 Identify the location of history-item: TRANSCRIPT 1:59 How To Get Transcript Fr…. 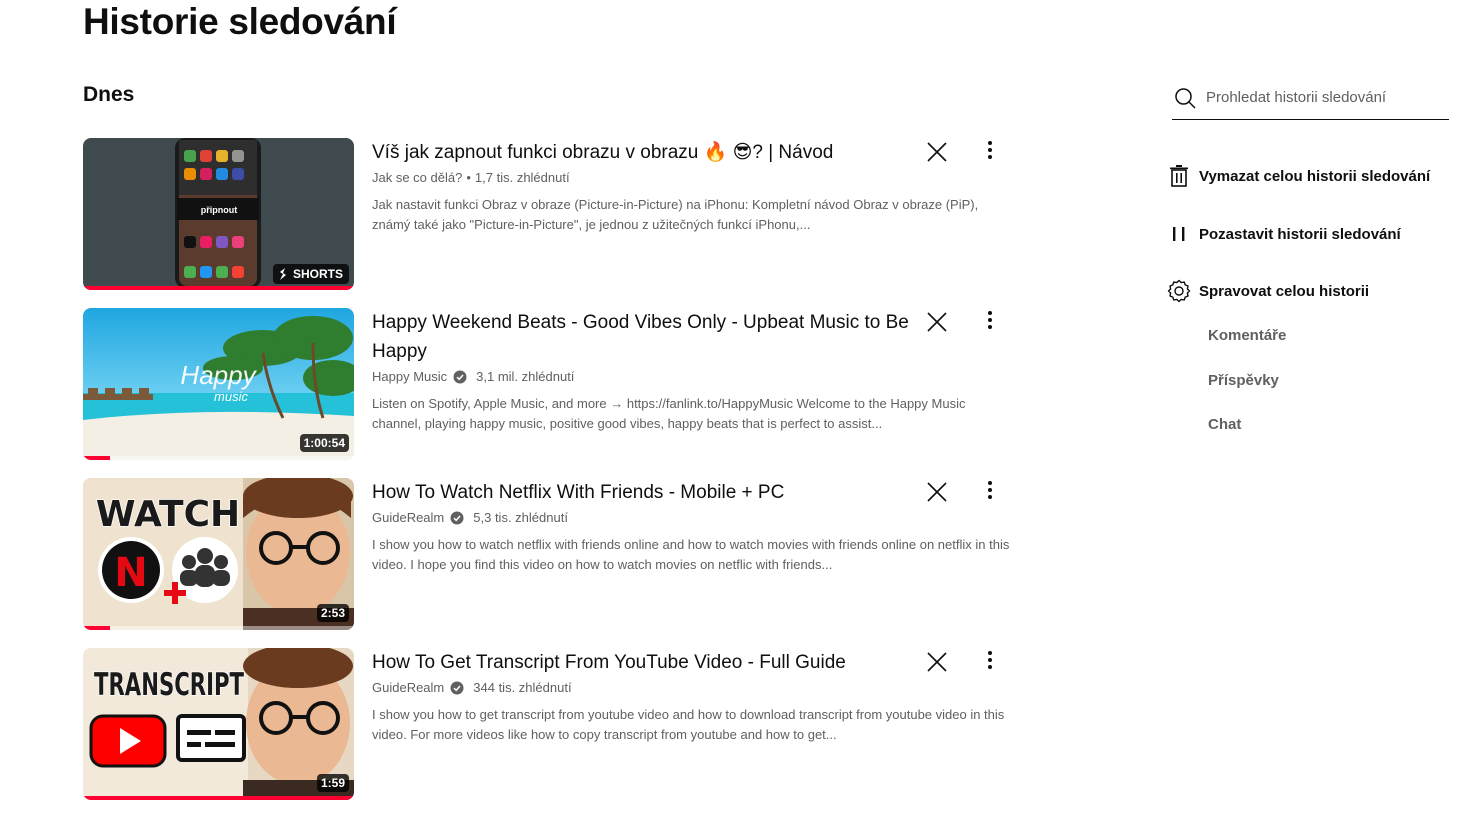
(553, 724).